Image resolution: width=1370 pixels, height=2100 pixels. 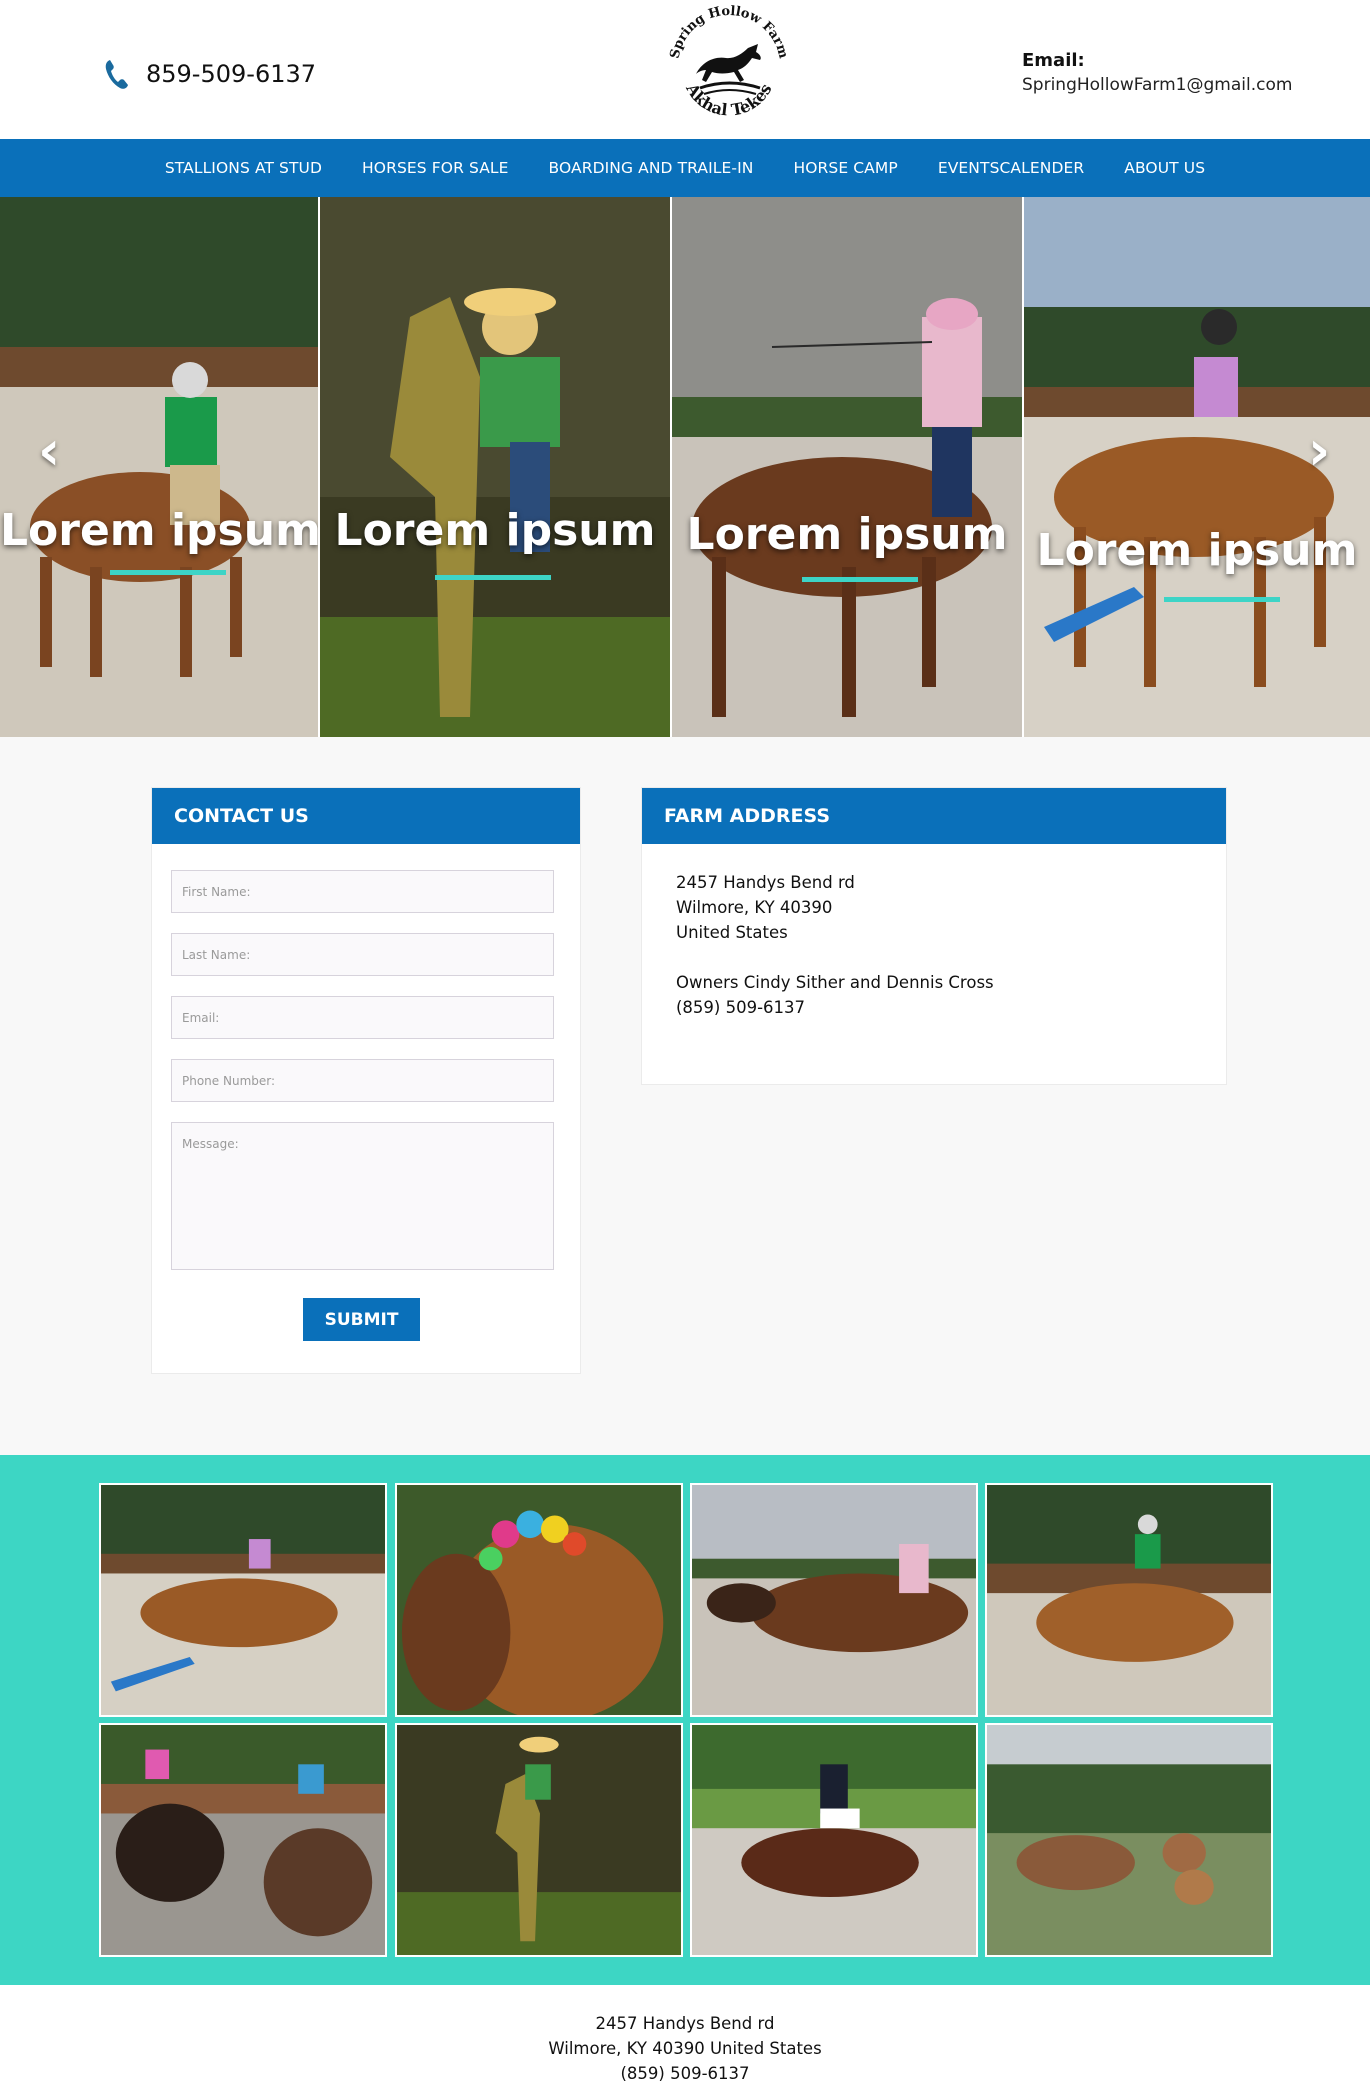 I want to click on first-name-field: First Name:, so click(x=362, y=891).